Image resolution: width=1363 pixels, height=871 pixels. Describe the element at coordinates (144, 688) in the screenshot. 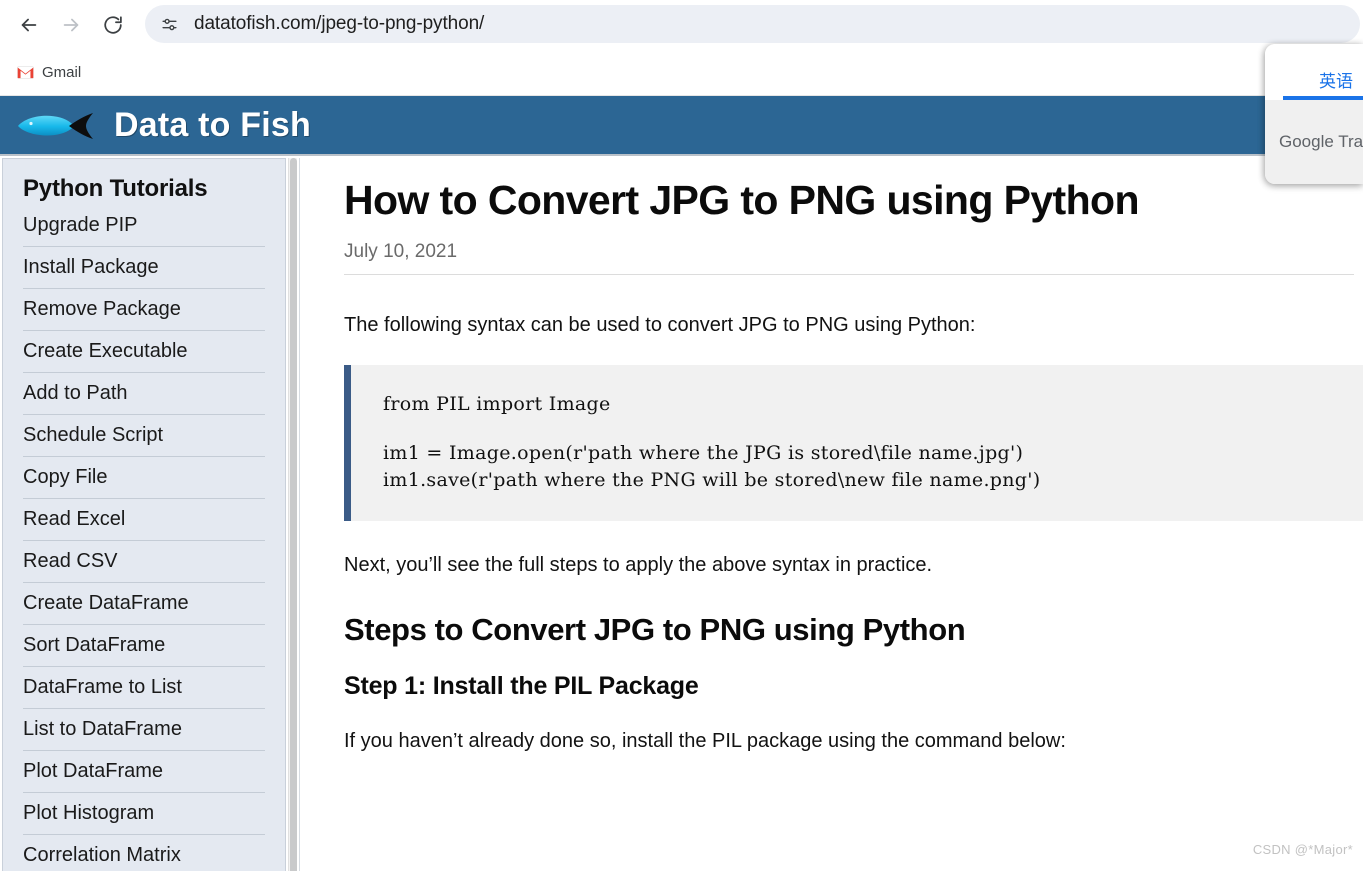

I see `sidebar-item-dataframe-to-list: DataFrame to List` at that location.